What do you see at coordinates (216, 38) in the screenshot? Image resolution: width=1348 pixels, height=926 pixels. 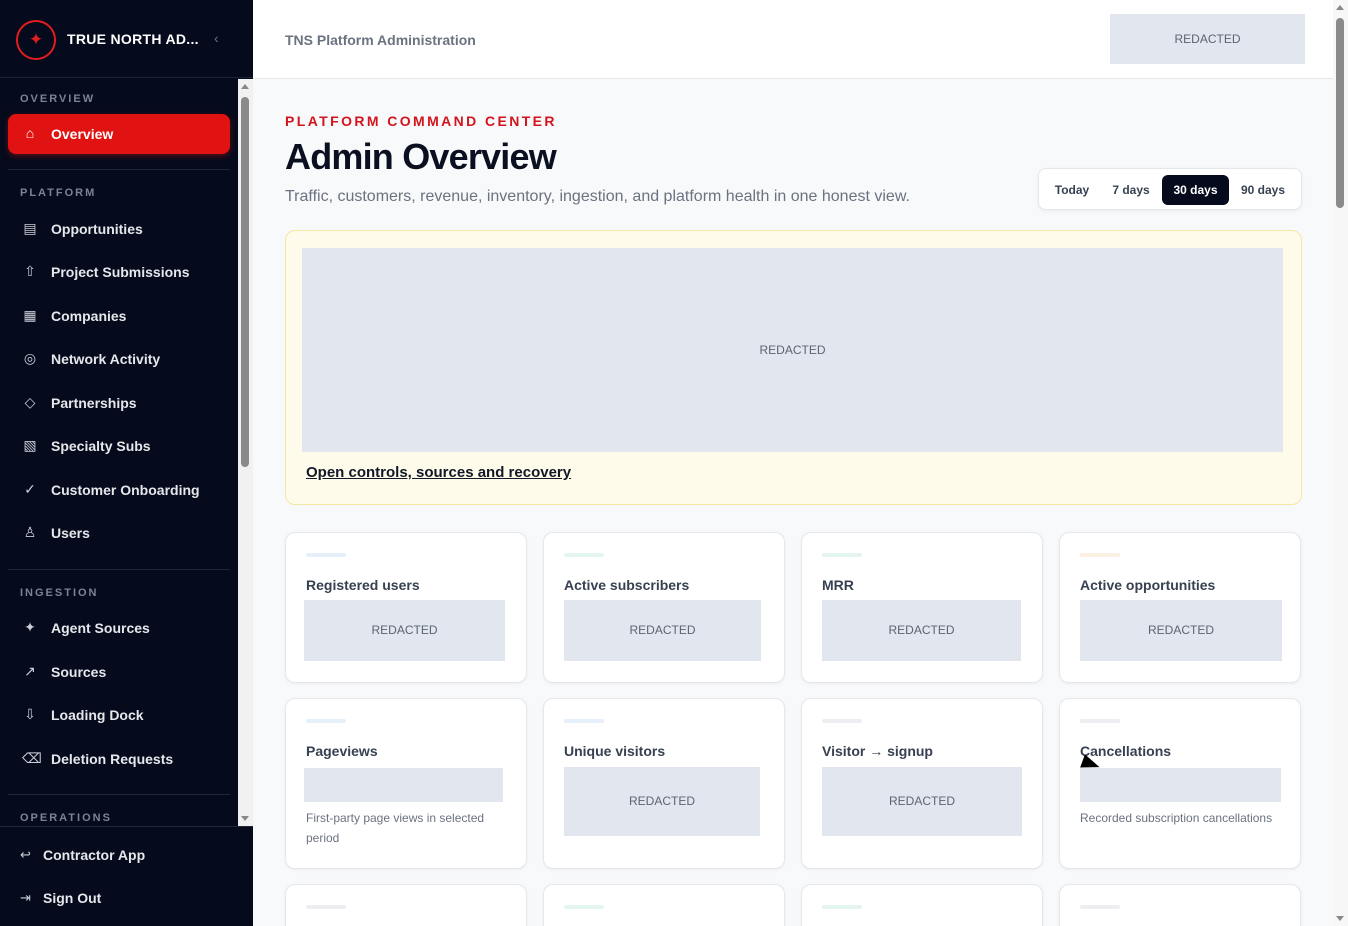 I see `collapse-sidebar-icon: ‹` at bounding box center [216, 38].